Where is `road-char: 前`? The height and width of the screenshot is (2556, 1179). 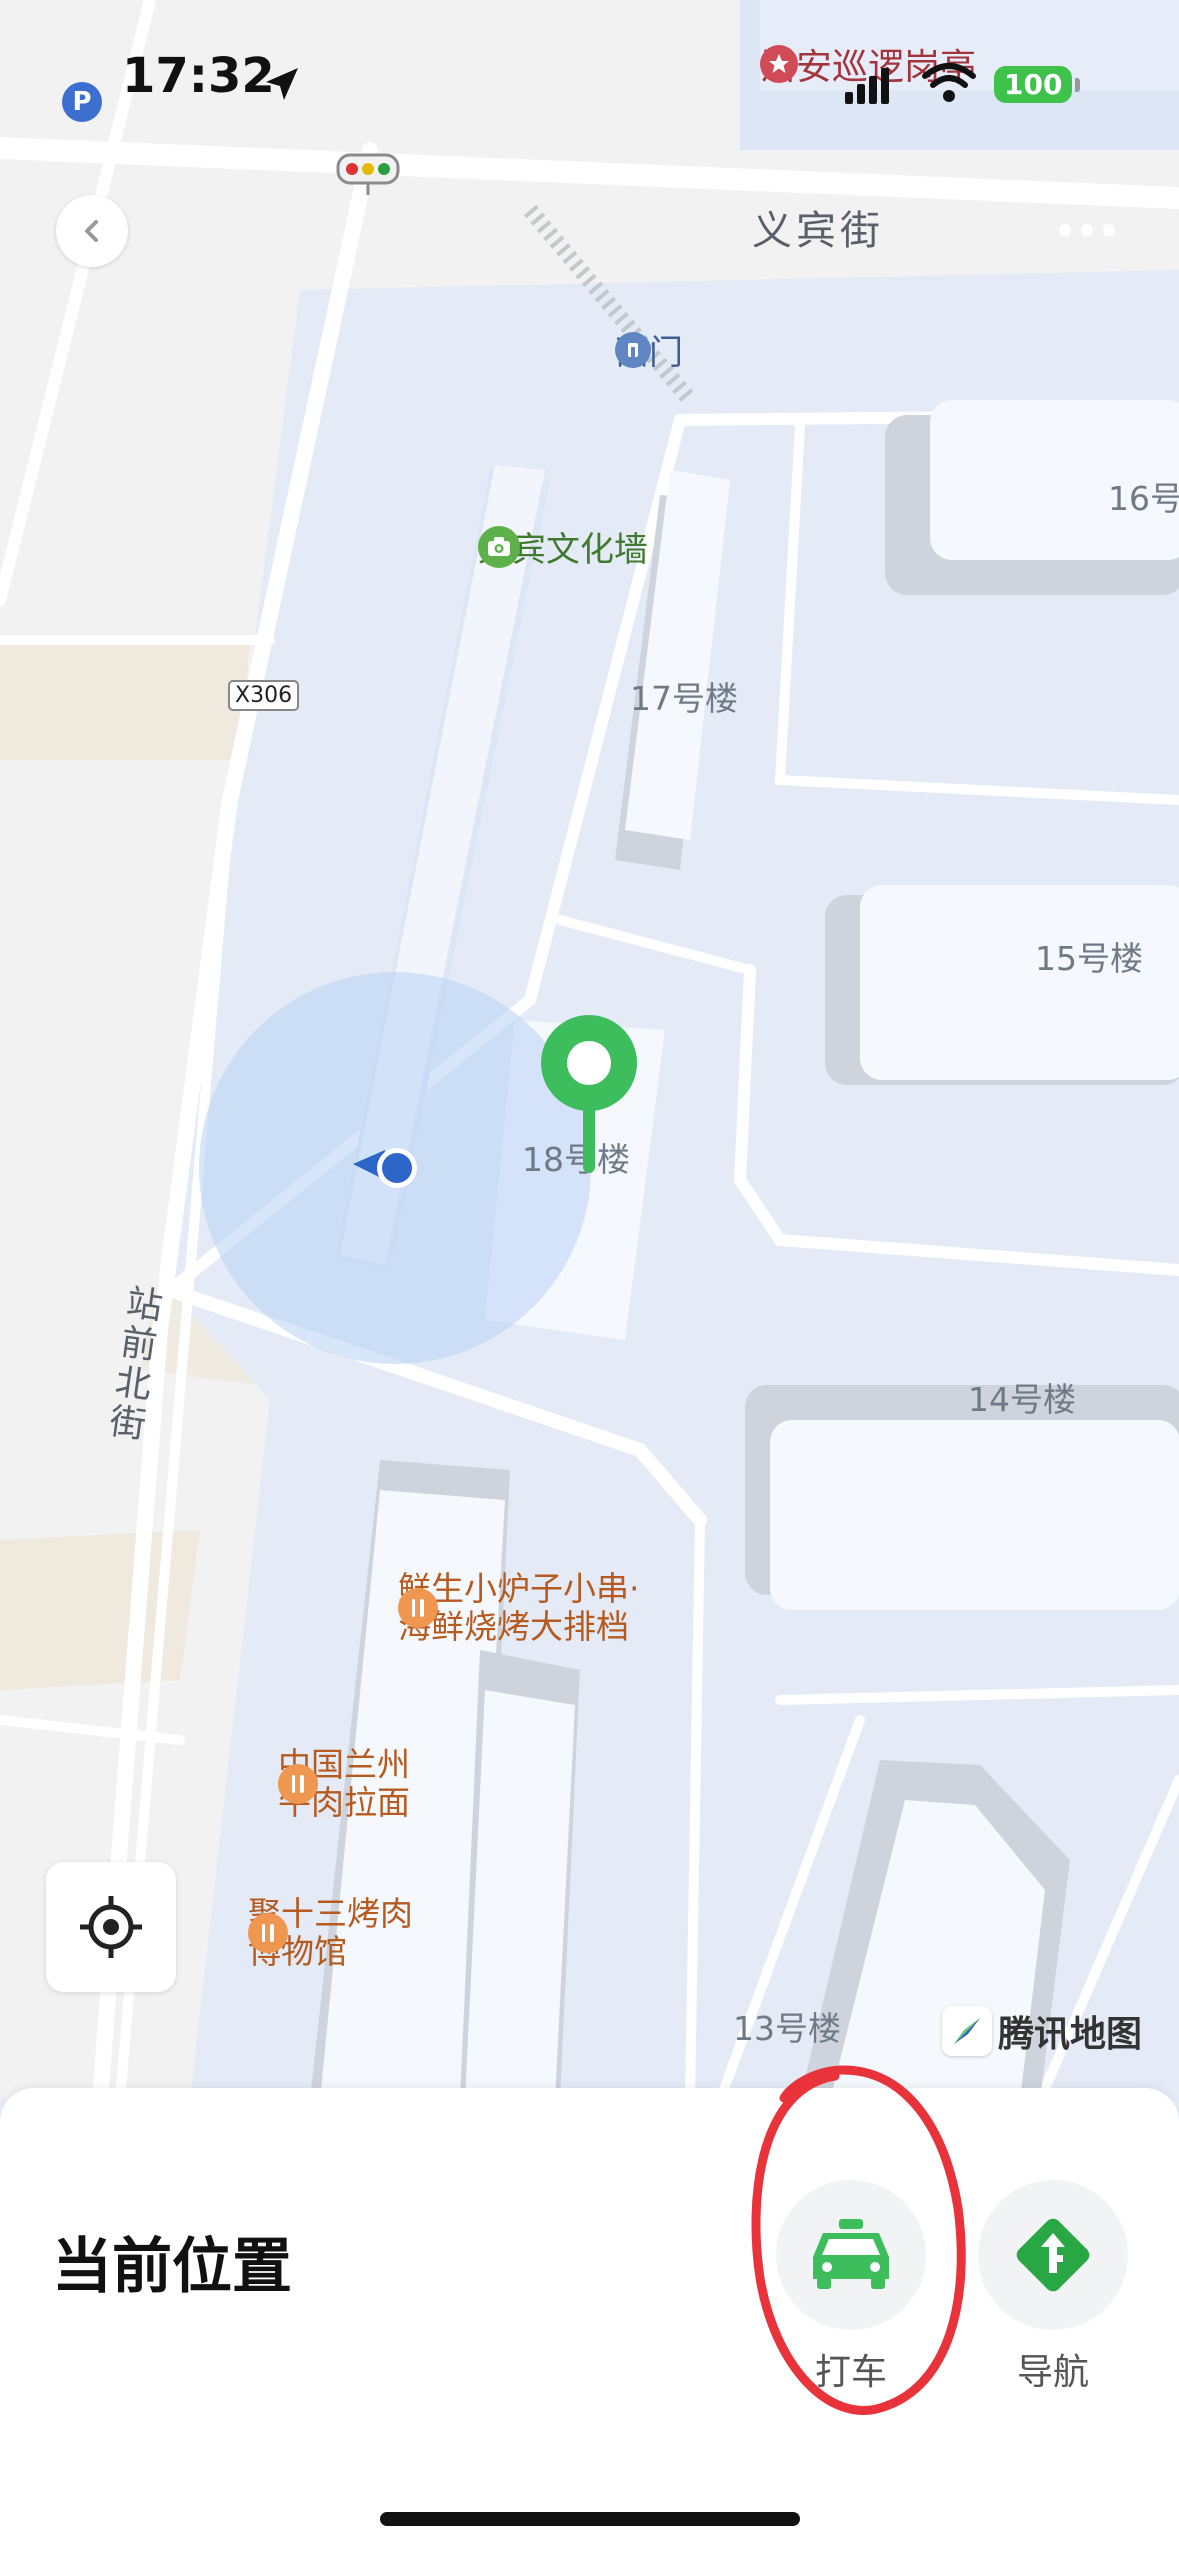 road-char: 前 is located at coordinates (139, 1344).